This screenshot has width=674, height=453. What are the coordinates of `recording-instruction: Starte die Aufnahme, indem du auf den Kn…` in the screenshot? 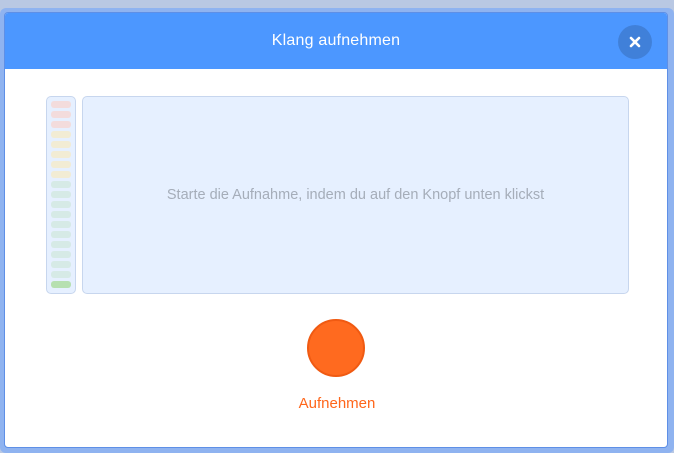 It's located at (355, 195).